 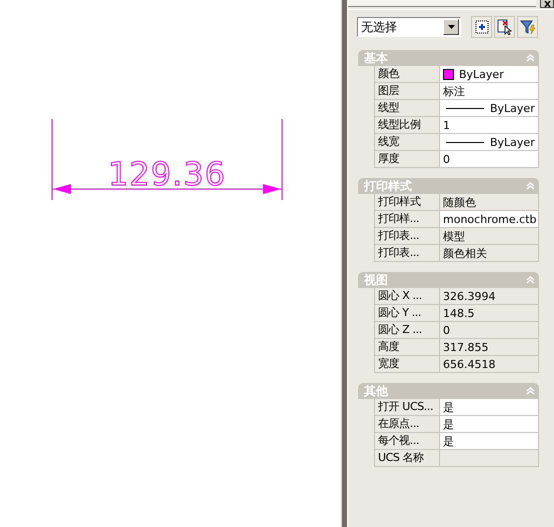 I want to click on filter-button, so click(x=527, y=27).